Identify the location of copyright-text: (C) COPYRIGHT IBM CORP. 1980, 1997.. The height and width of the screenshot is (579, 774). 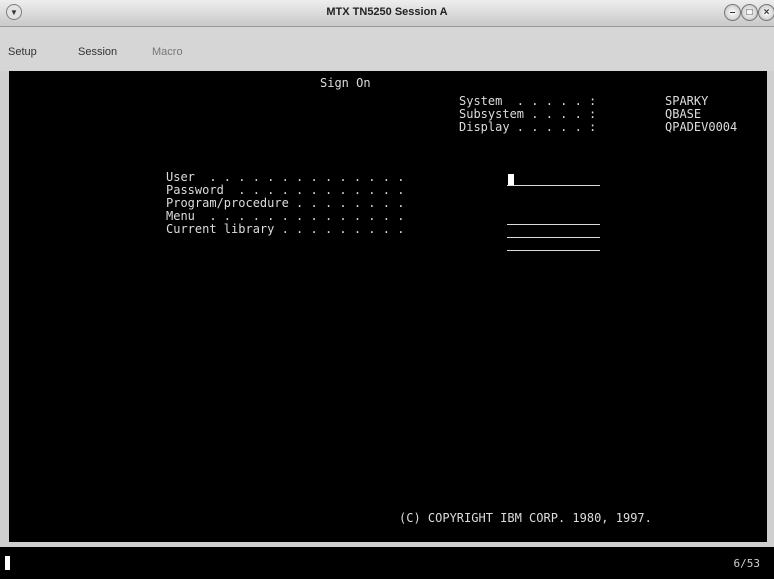
(525, 518).